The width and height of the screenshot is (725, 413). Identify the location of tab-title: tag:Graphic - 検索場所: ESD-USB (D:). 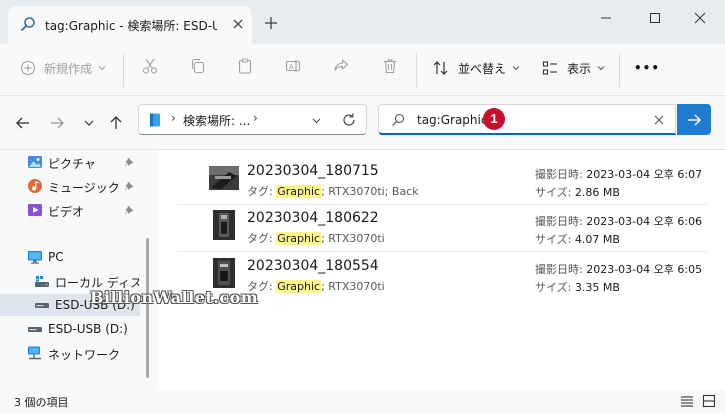
(131, 26).